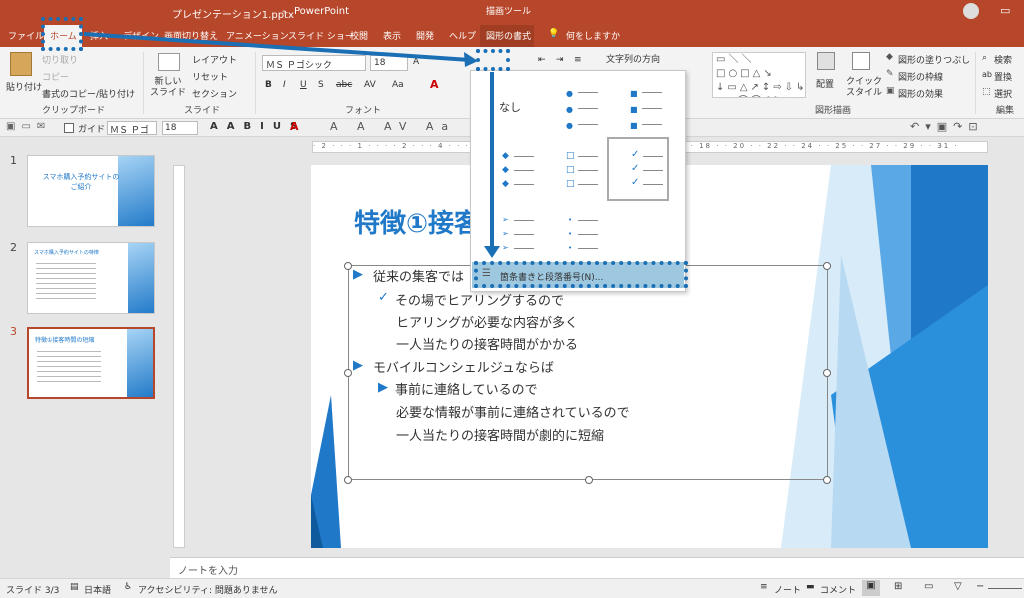  What do you see at coordinates (208, 589) in the screenshot?
I see `accessibility-status: アクセシビリティ: 問題ありません` at bounding box center [208, 589].